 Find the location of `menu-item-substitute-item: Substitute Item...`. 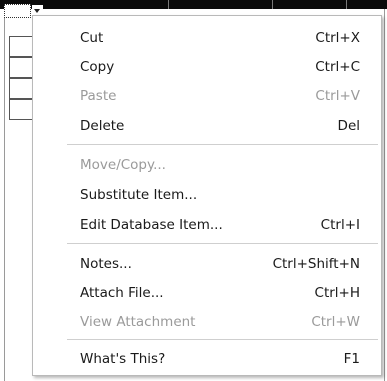

menu-item-substitute-item: Substitute Item... is located at coordinates (207, 195).